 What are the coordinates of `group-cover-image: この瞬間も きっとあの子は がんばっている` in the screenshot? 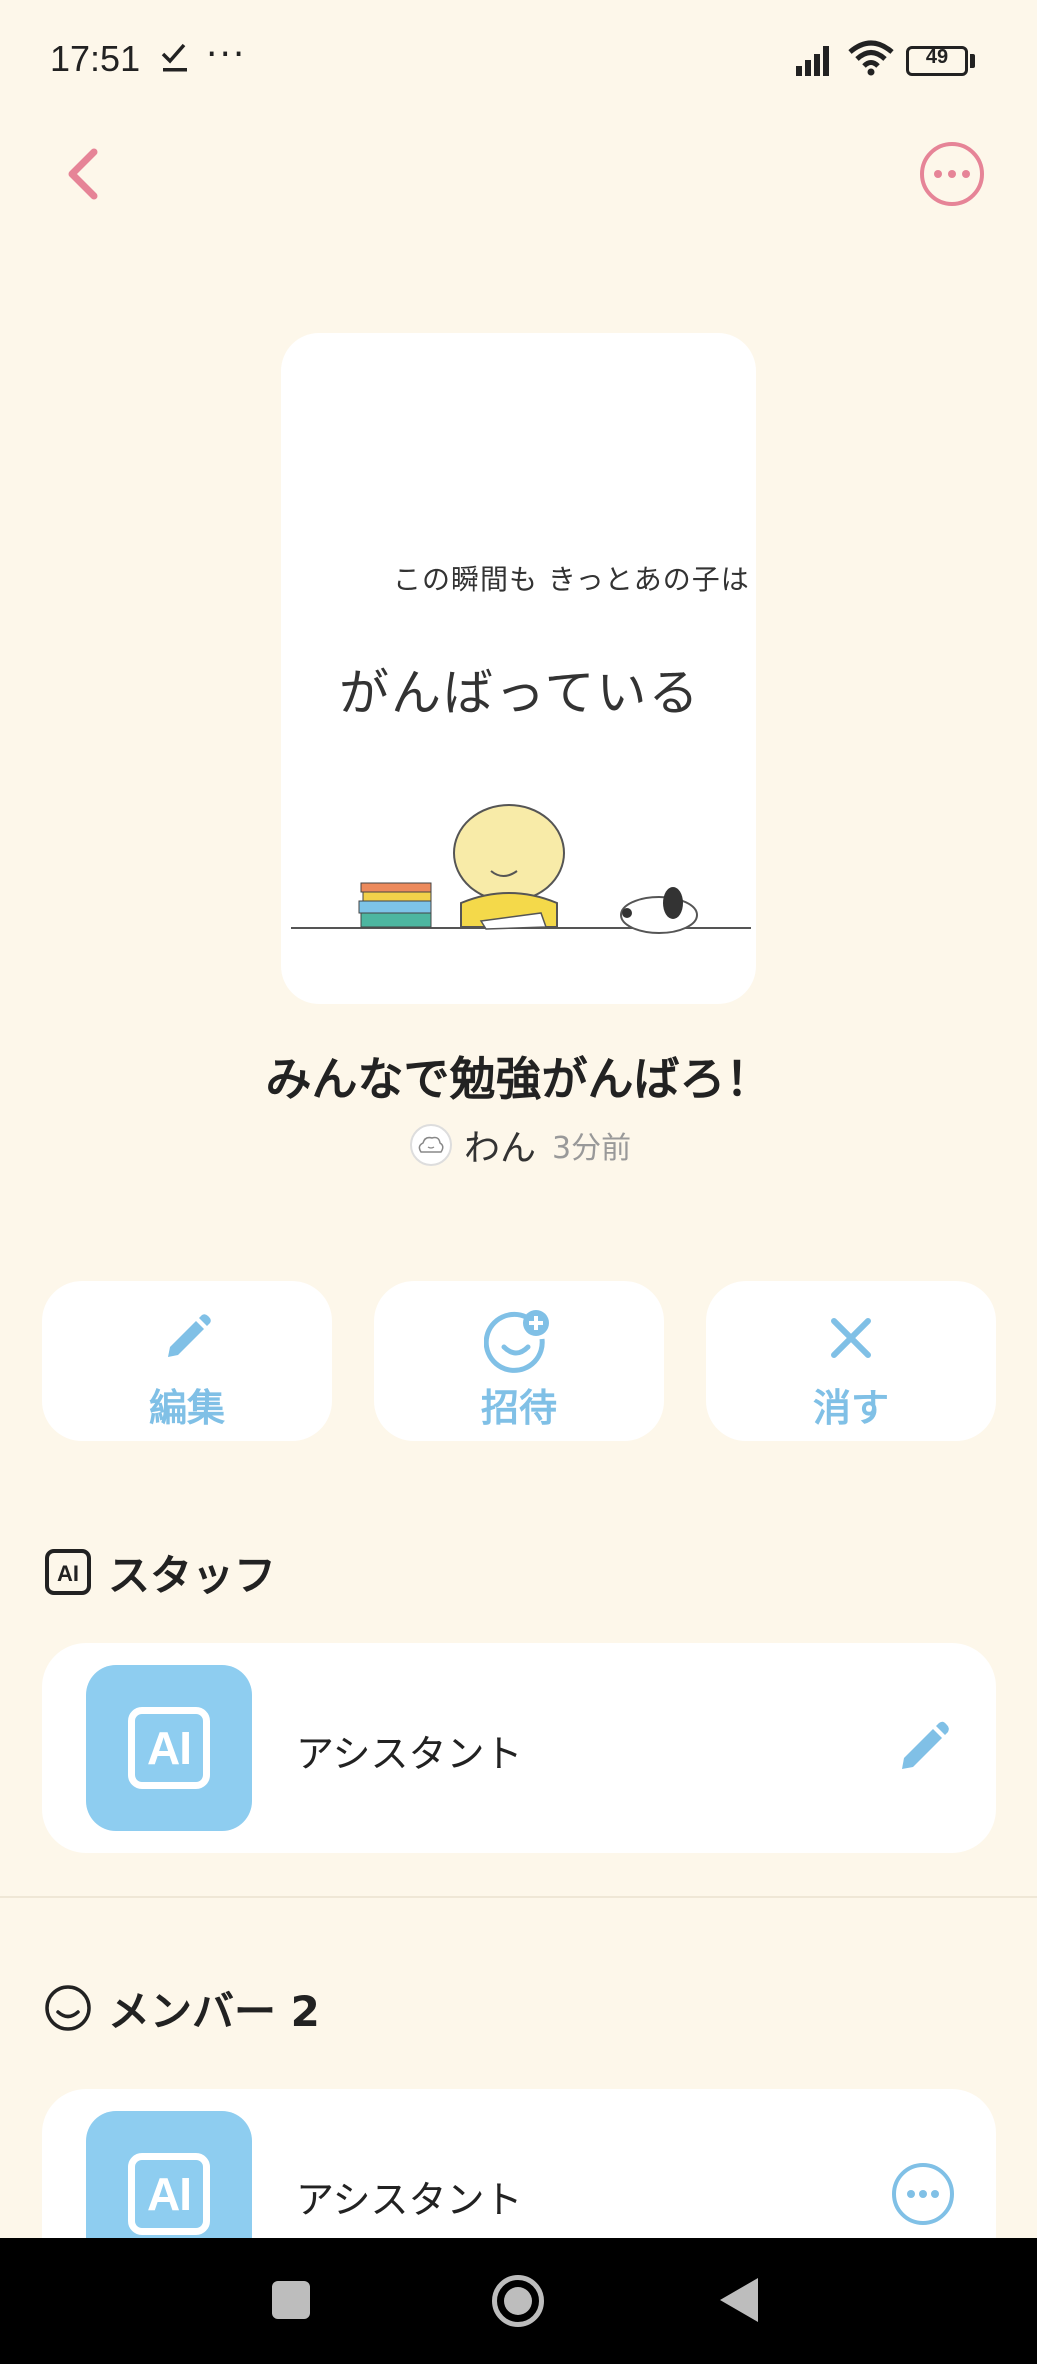 It's located at (518, 668).